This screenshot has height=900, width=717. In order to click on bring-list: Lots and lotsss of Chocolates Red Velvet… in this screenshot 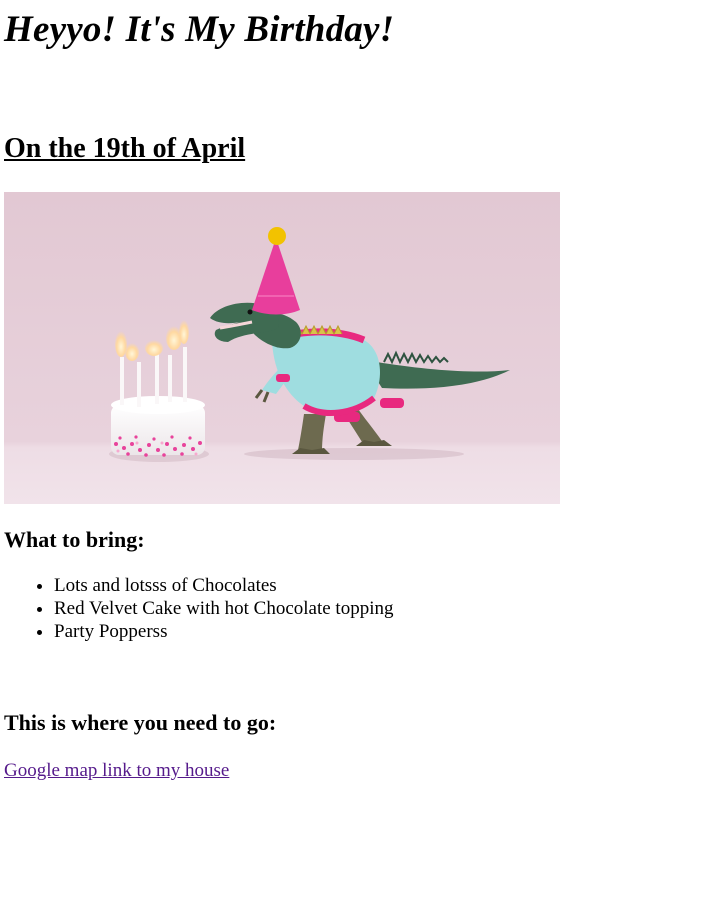, I will do `click(358, 608)`.